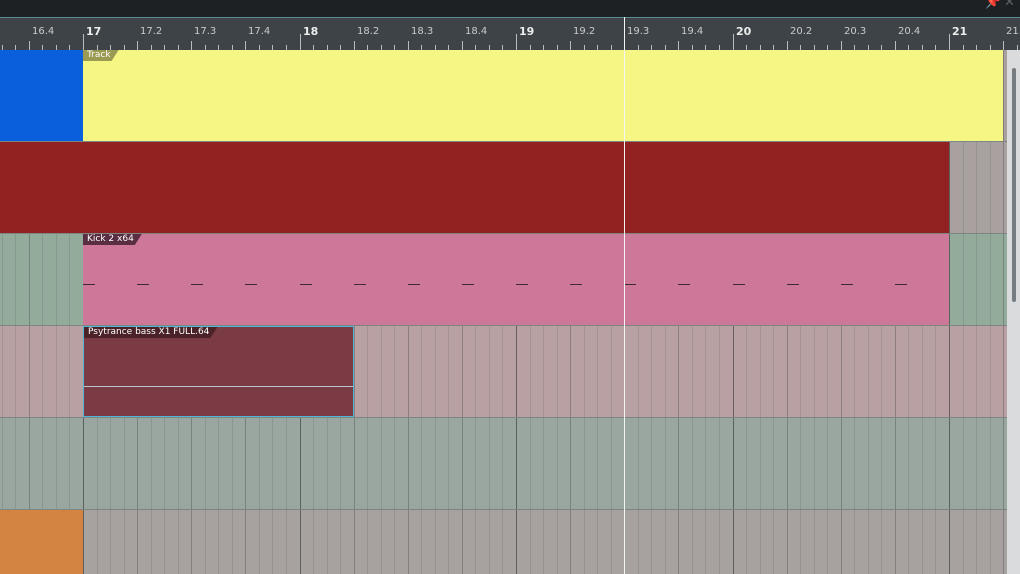  I want to click on vertical-scrollbar, so click(1013, 312).